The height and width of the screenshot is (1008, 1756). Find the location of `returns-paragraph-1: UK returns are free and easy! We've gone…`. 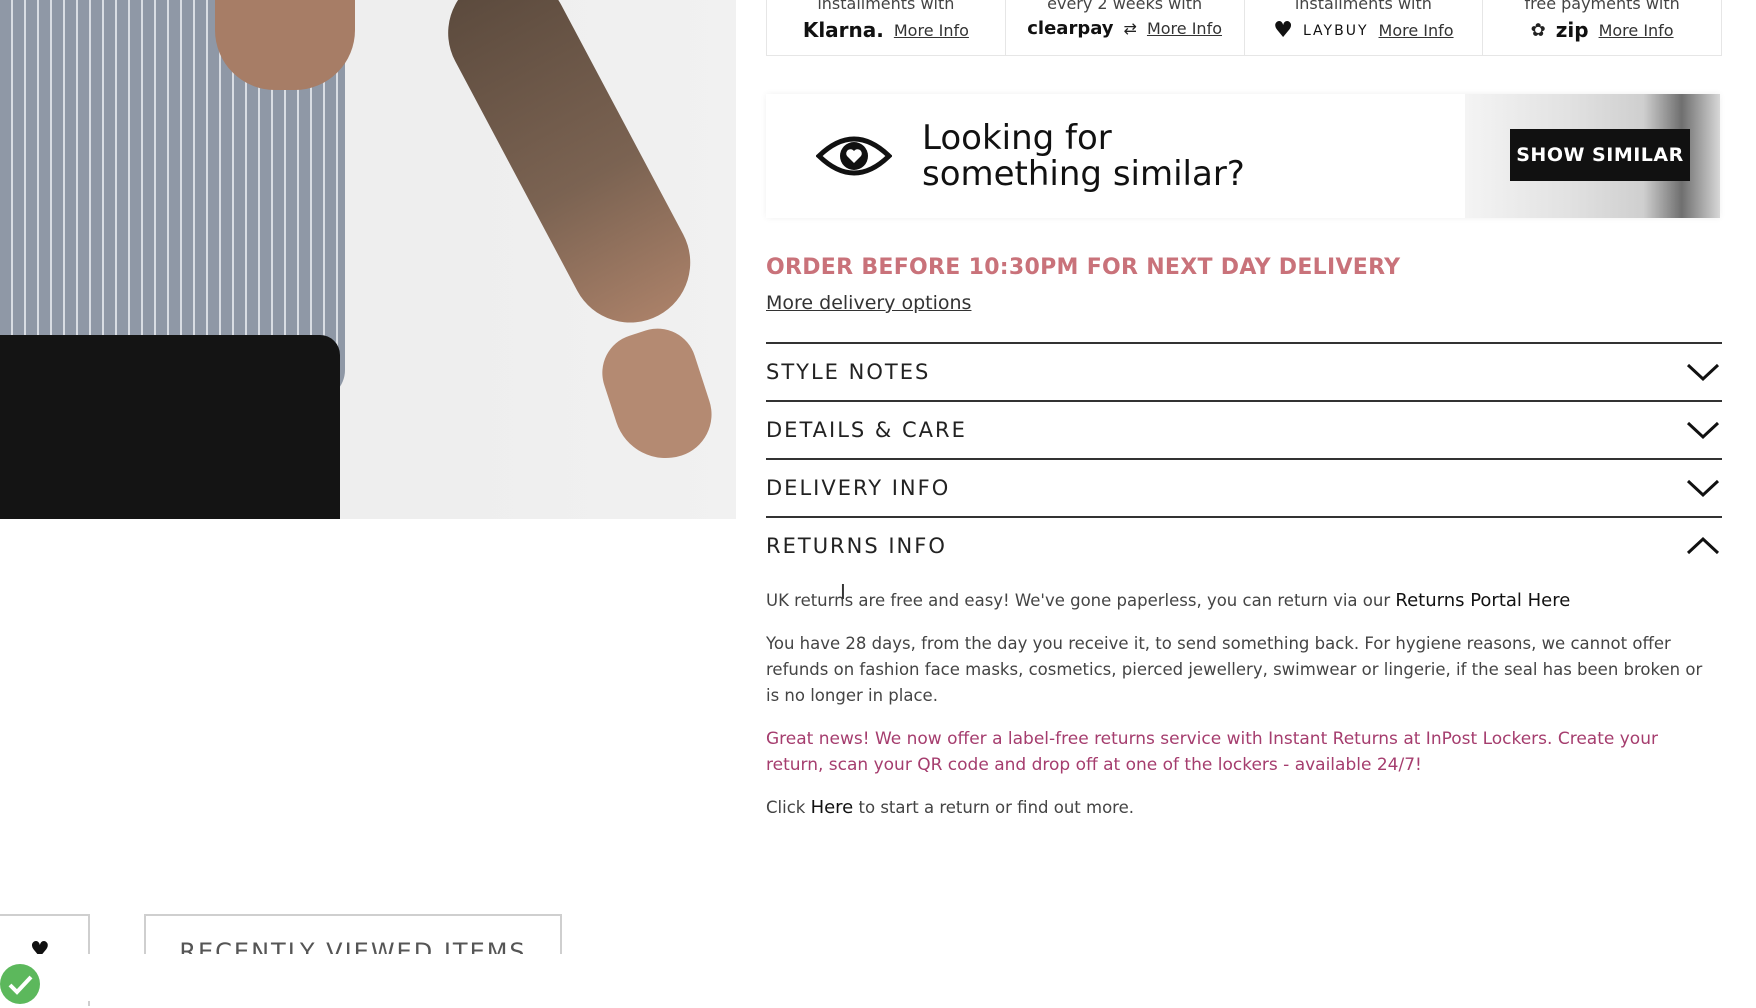

returns-paragraph-1: UK returns are free and easy! We've gone… is located at coordinates (1243, 601).